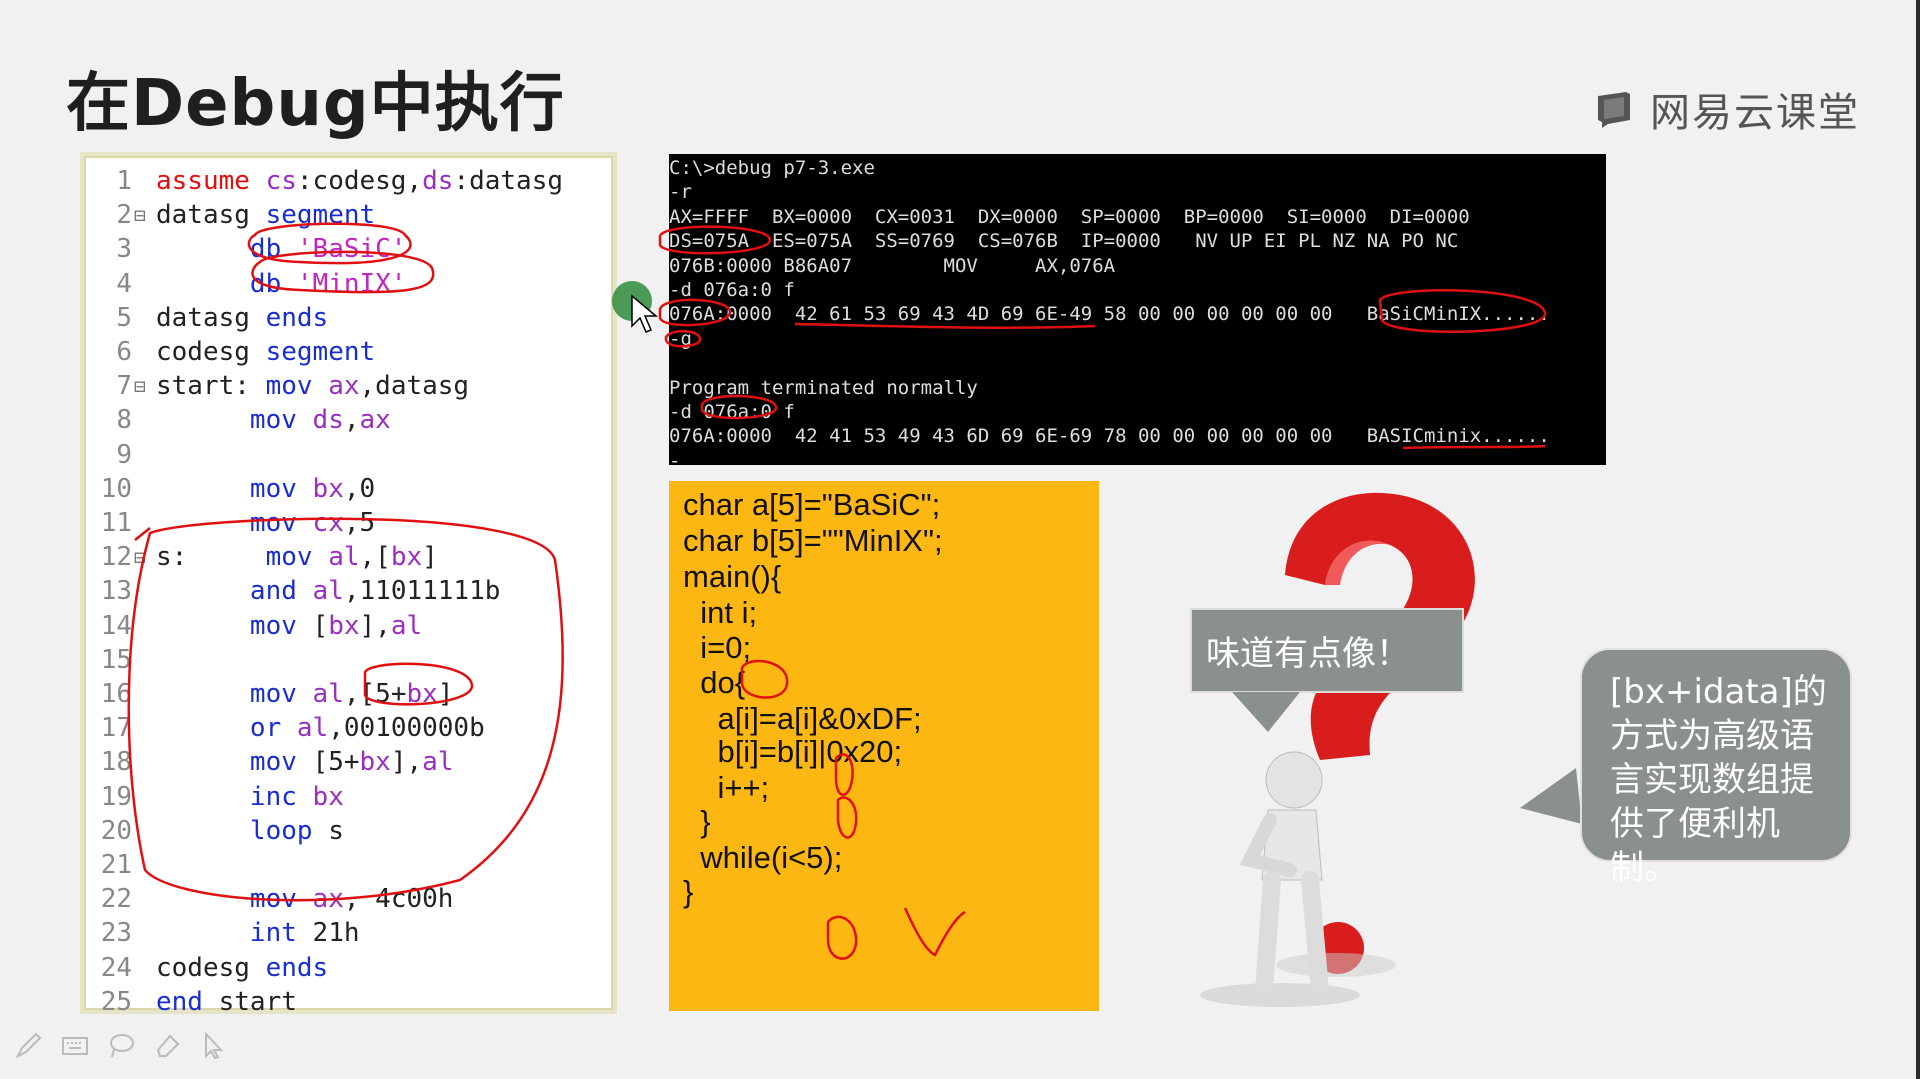  Describe the element at coordinates (116, 933) in the screenshot. I see `line-number: 23` at that location.